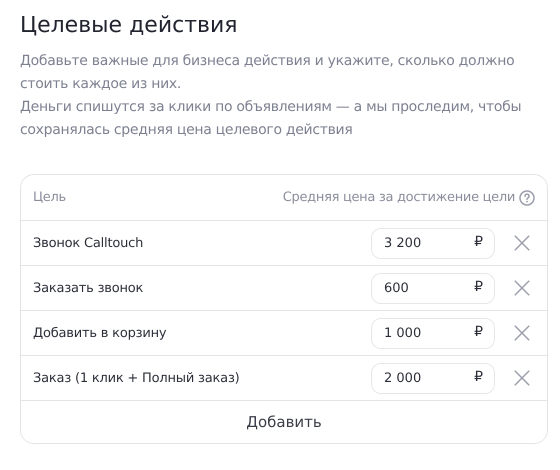 Image resolution: width=560 pixels, height=470 pixels. Describe the element at coordinates (88, 288) in the screenshot. I see `goal-name: Заказать звонок` at that location.